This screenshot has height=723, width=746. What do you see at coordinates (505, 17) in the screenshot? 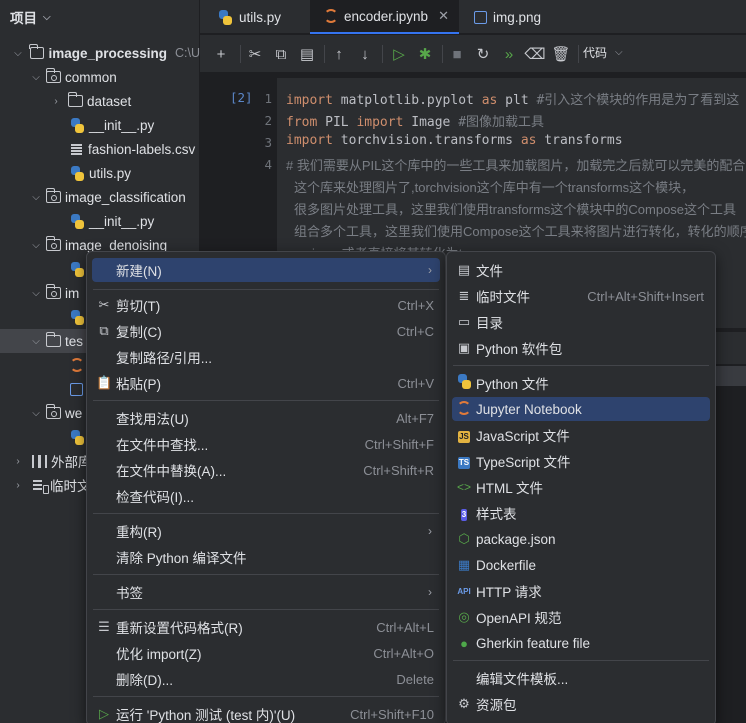
I see `tab-img-png: img.png` at bounding box center [505, 17].